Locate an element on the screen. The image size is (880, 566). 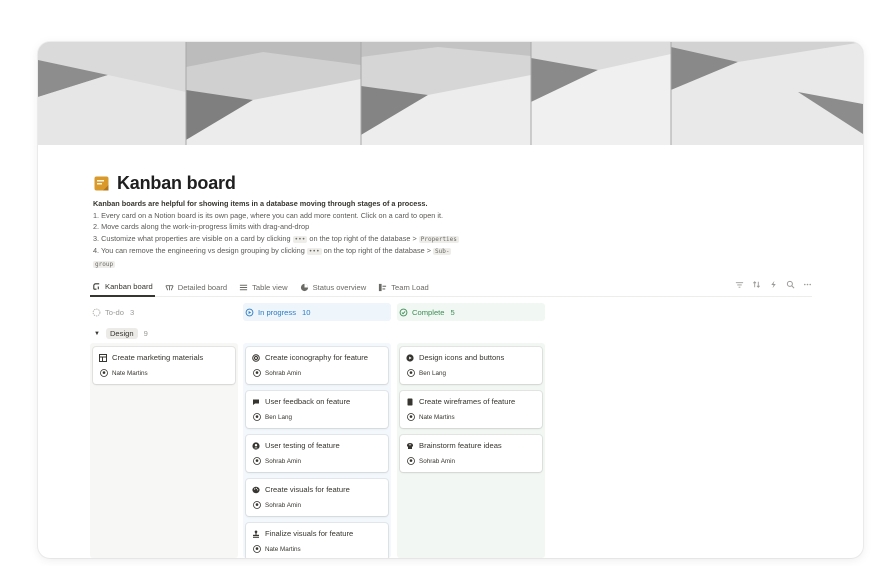
column-label: In progress is located at coordinates (277, 312).